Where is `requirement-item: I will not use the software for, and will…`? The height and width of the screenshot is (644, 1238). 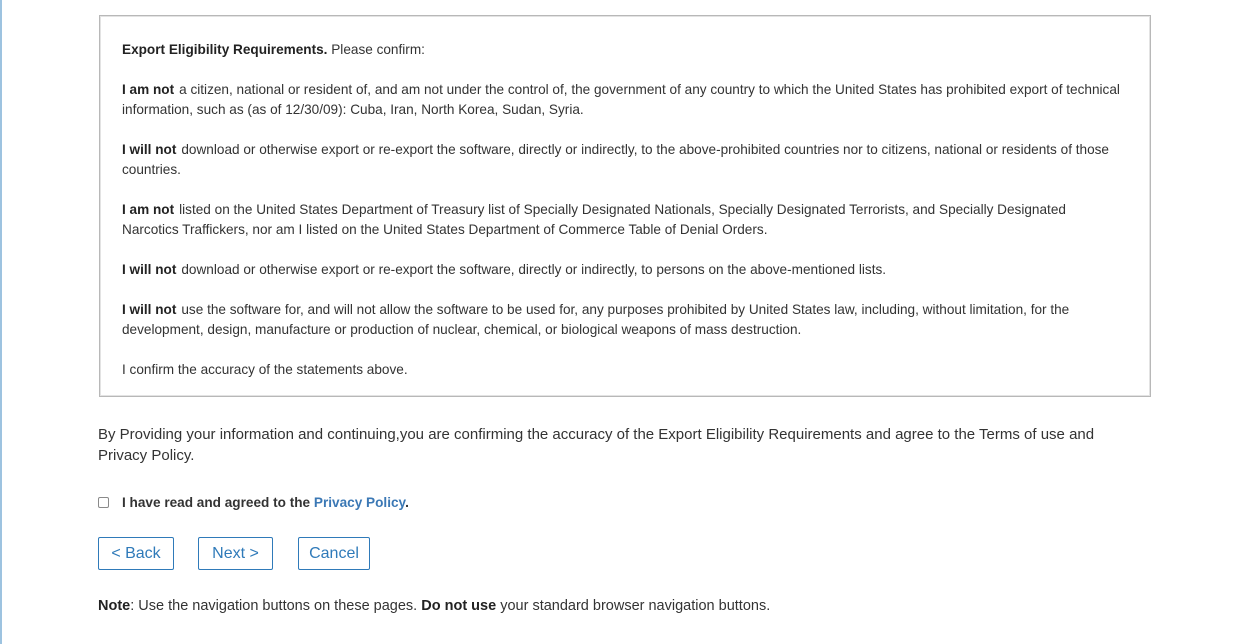 requirement-item: I will not use the software for, and will… is located at coordinates (622, 320).